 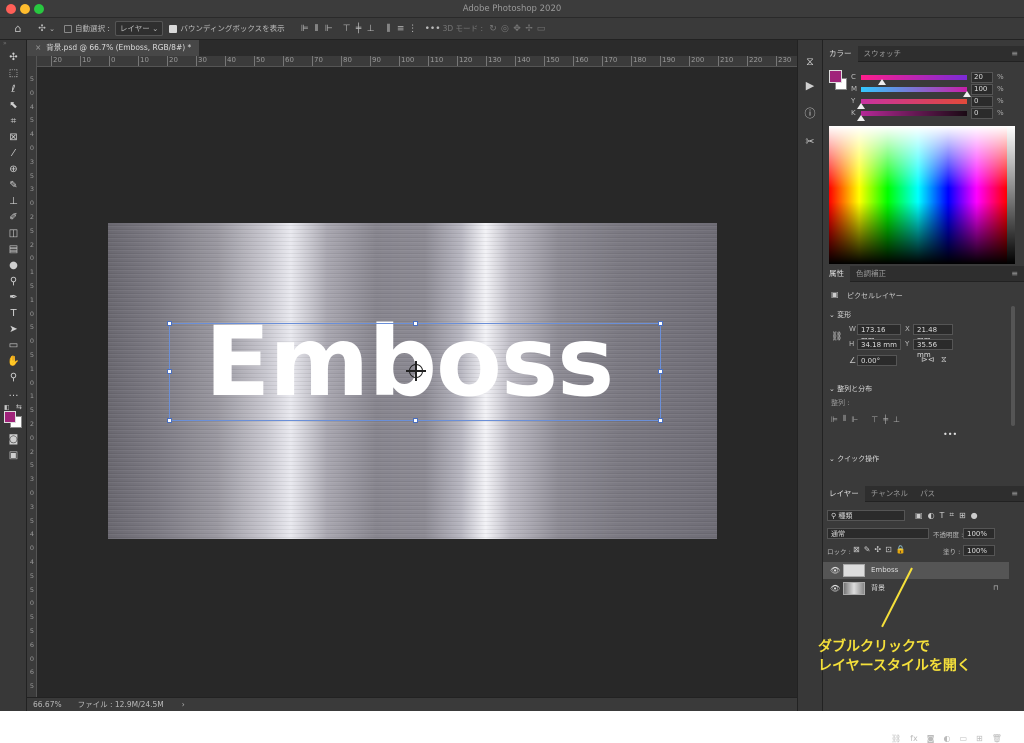 I want to click on angle-field: 0.00°, so click(x=877, y=360).